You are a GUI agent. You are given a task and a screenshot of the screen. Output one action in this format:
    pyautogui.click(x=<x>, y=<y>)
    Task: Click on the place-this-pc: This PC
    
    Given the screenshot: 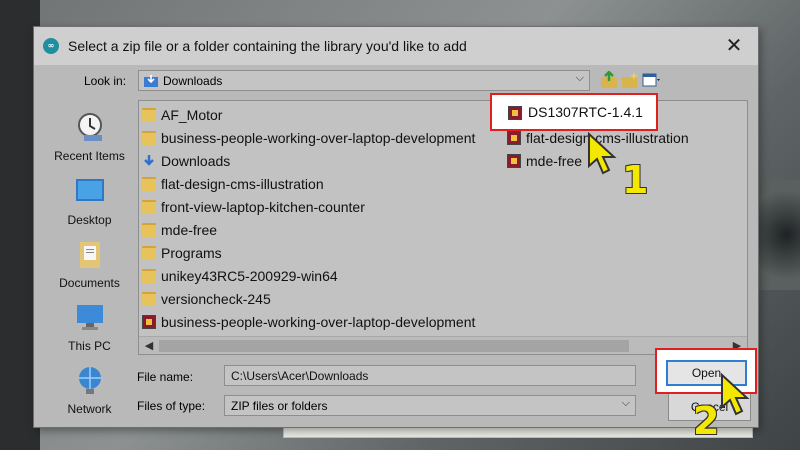 What is the action you would take?
    pyautogui.click(x=89, y=329)
    